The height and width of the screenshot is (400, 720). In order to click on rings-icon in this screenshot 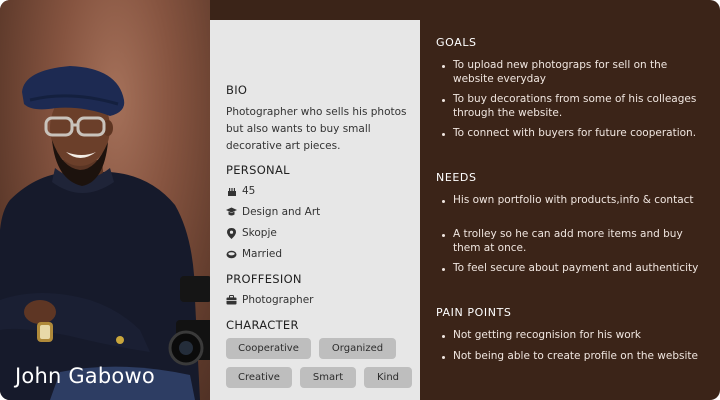, I will do `click(231, 254)`.